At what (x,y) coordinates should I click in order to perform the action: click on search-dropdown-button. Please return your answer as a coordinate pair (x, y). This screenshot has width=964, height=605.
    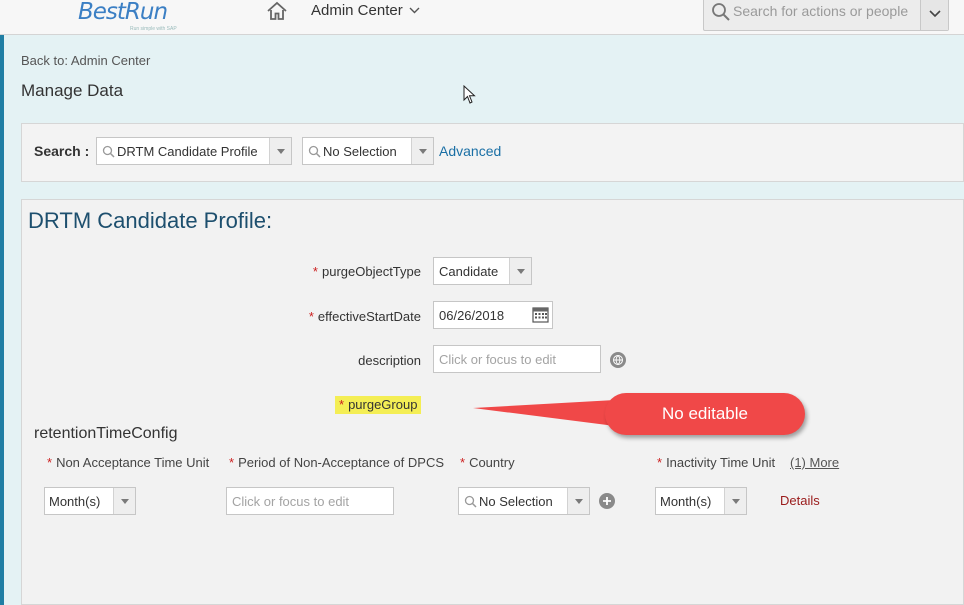
    Looking at the image, I should click on (934, 15).